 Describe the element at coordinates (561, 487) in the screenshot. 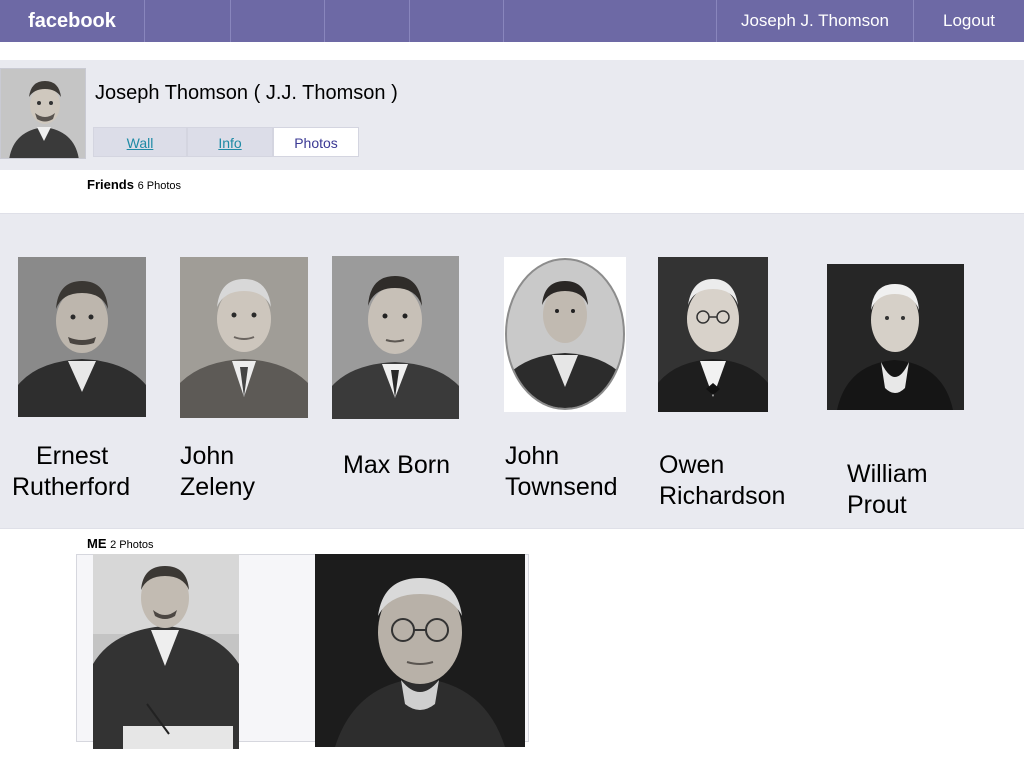

I see `friend-name-line: Townsend` at that location.